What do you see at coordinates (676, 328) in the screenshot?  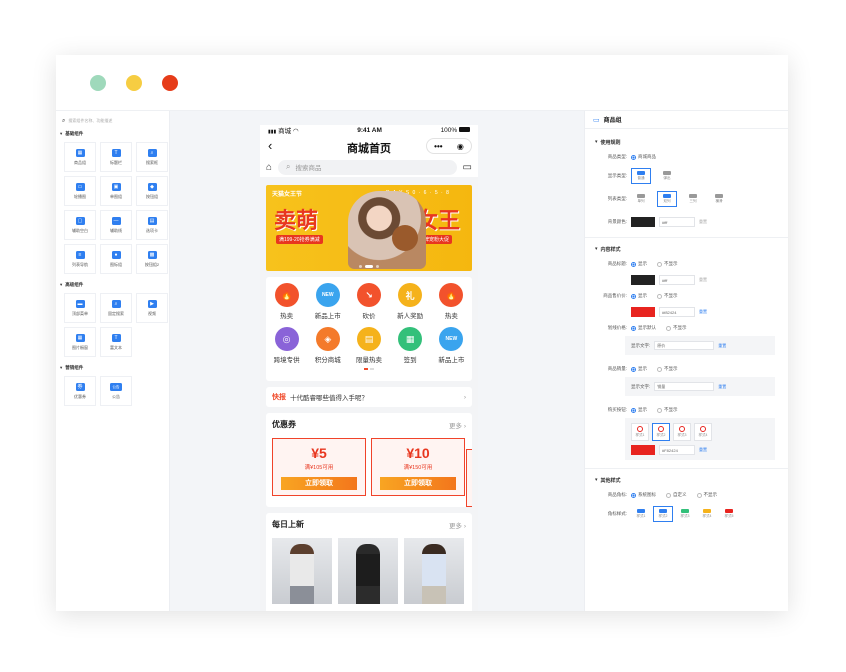 I see `radio-origin-hide: 不显示` at bounding box center [676, 328].